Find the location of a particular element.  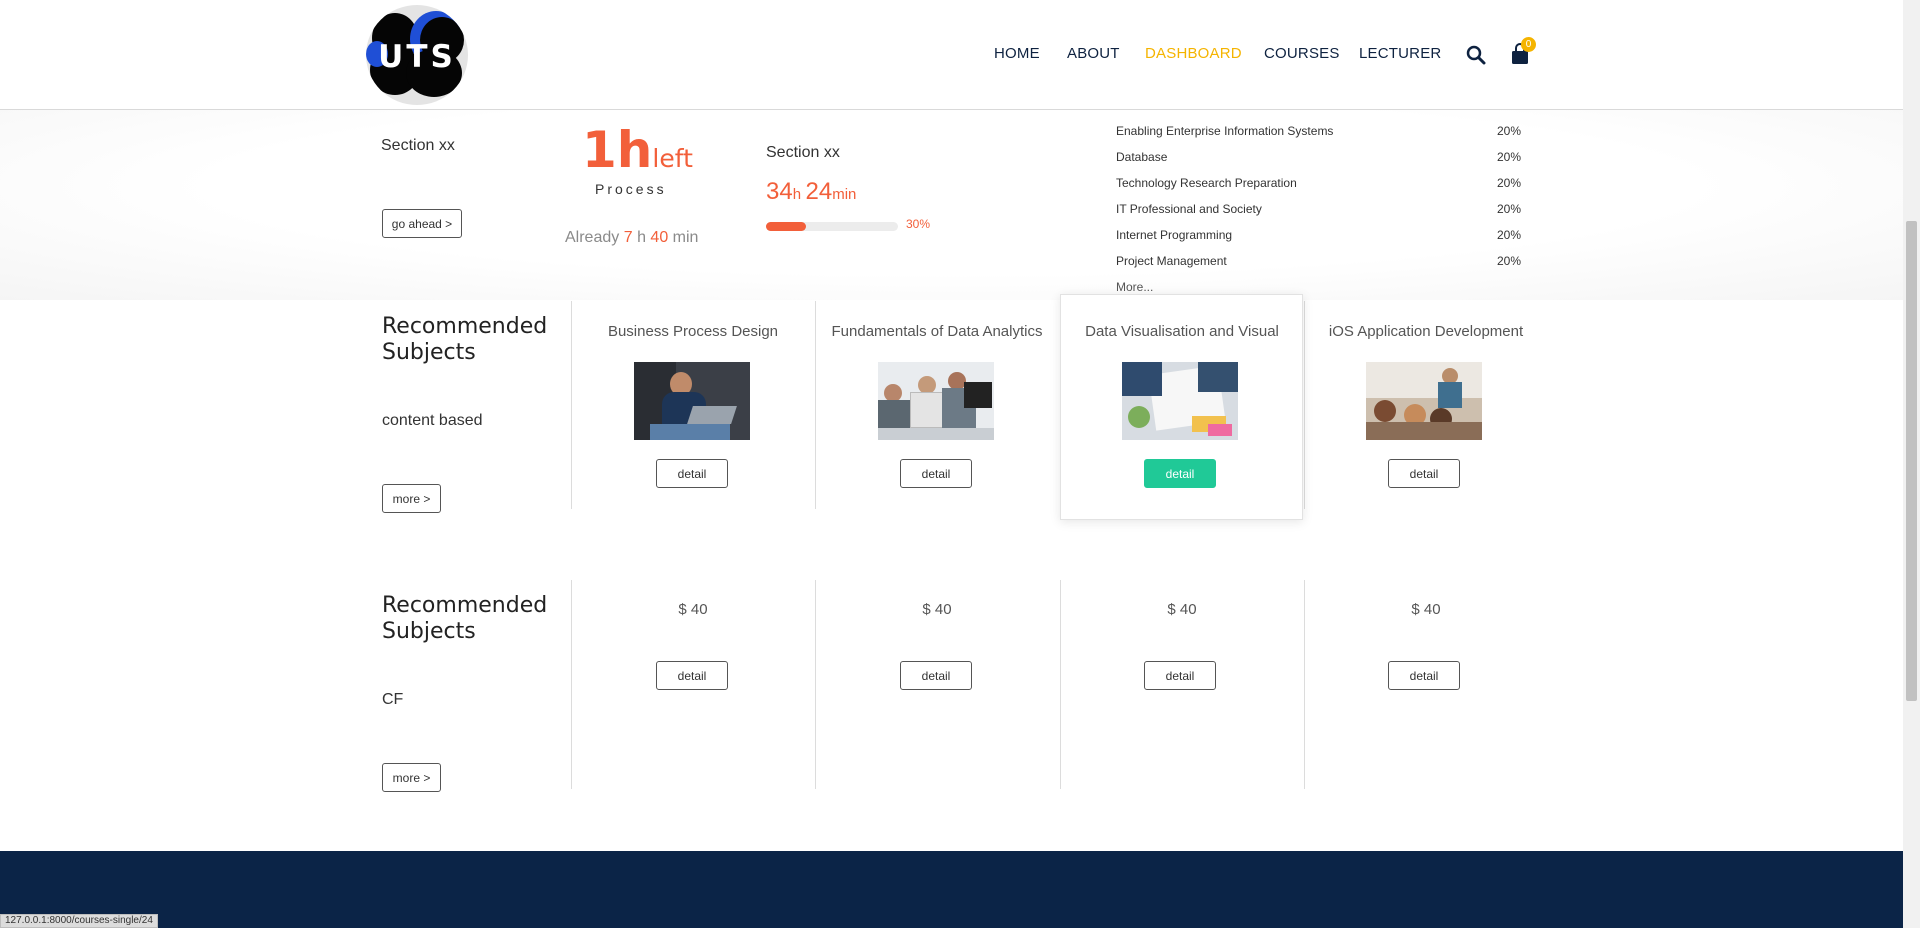

section-minutes: 24 is located at coordinates (819, 191).